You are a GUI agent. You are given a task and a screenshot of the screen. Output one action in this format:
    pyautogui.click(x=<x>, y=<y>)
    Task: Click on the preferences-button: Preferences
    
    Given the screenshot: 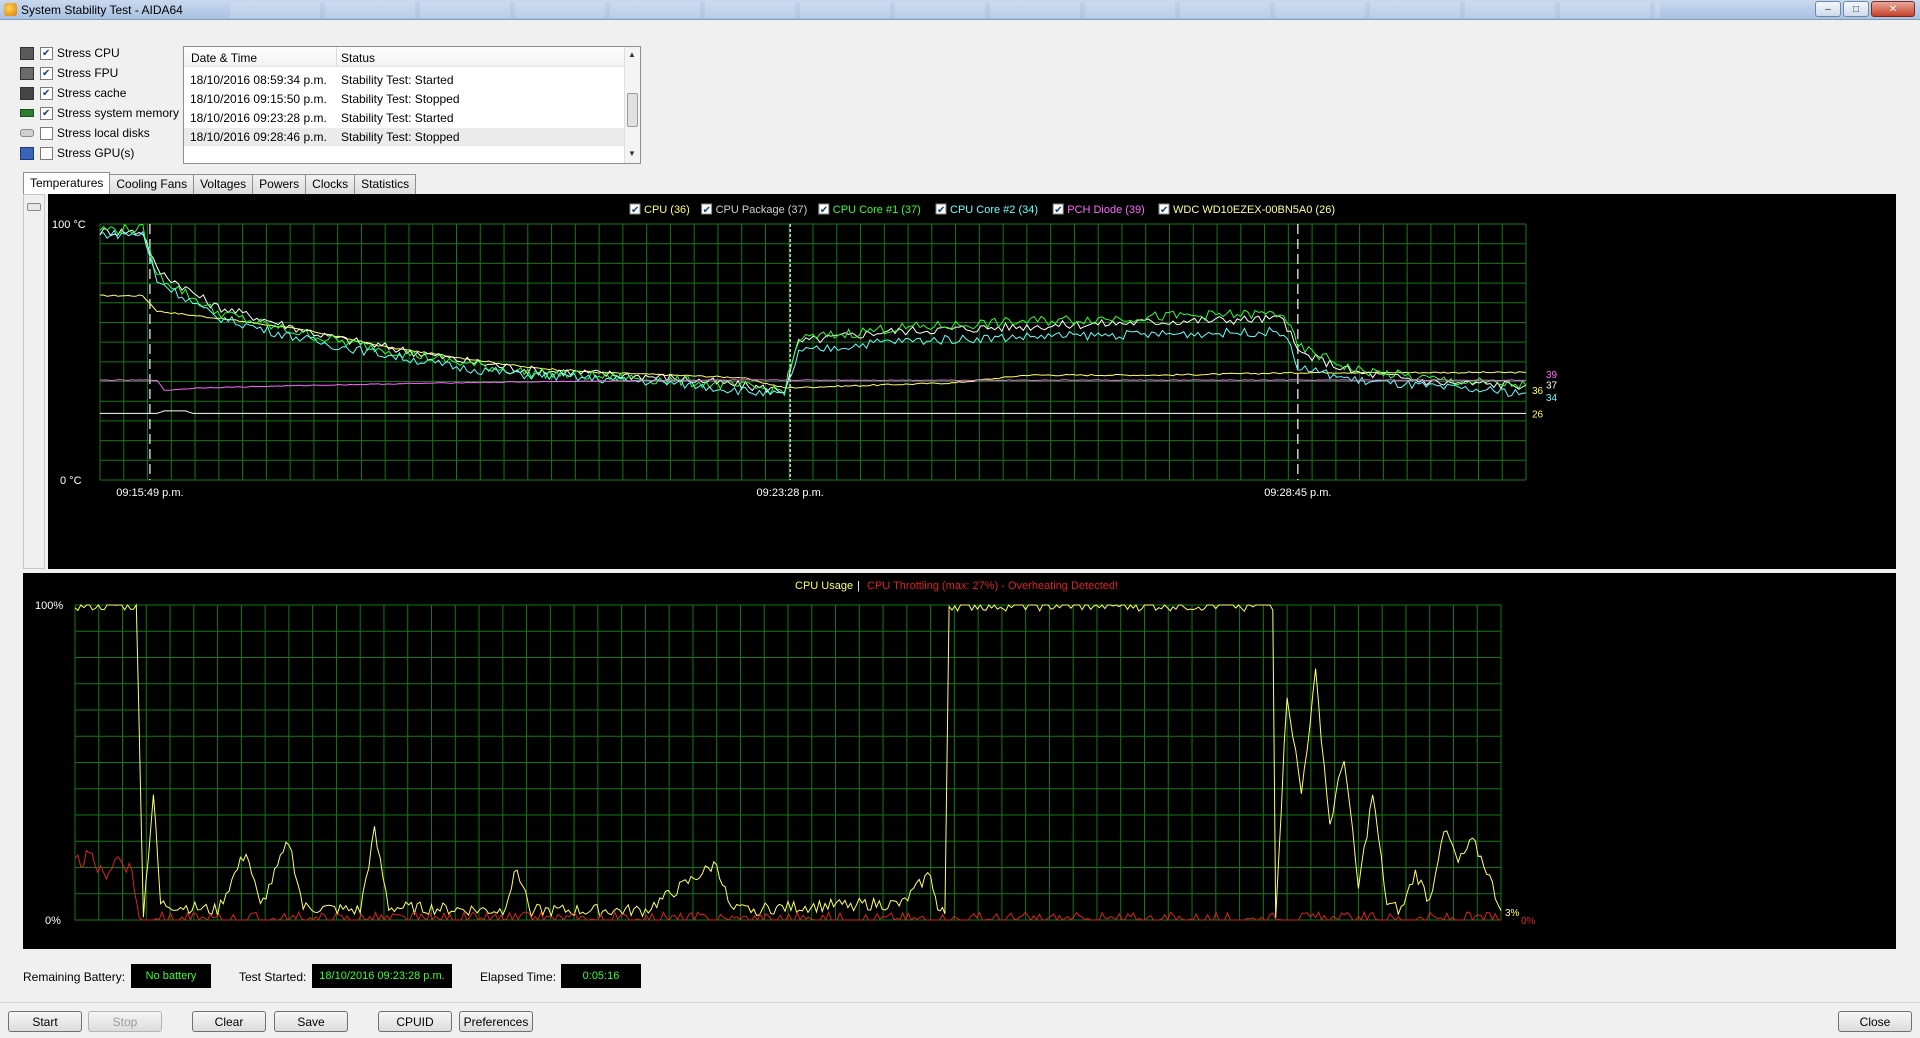 What is the action you would take?
    pyautogui.click(x=496, y=1021)
    